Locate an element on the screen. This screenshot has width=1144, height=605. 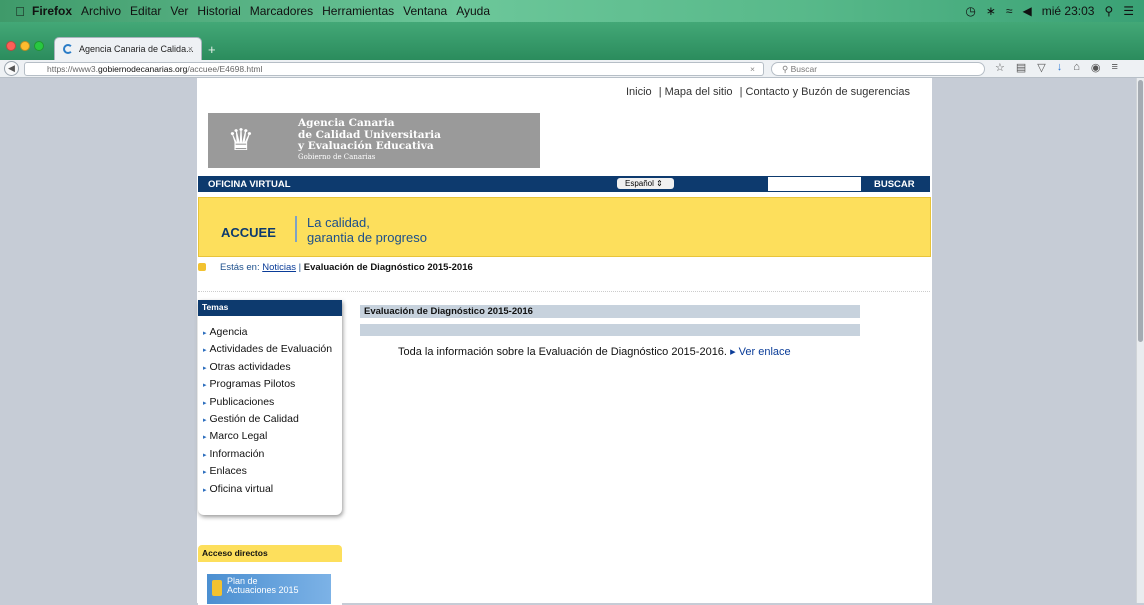
volume-icon: ◀ is located at coordinates (1027, 11).